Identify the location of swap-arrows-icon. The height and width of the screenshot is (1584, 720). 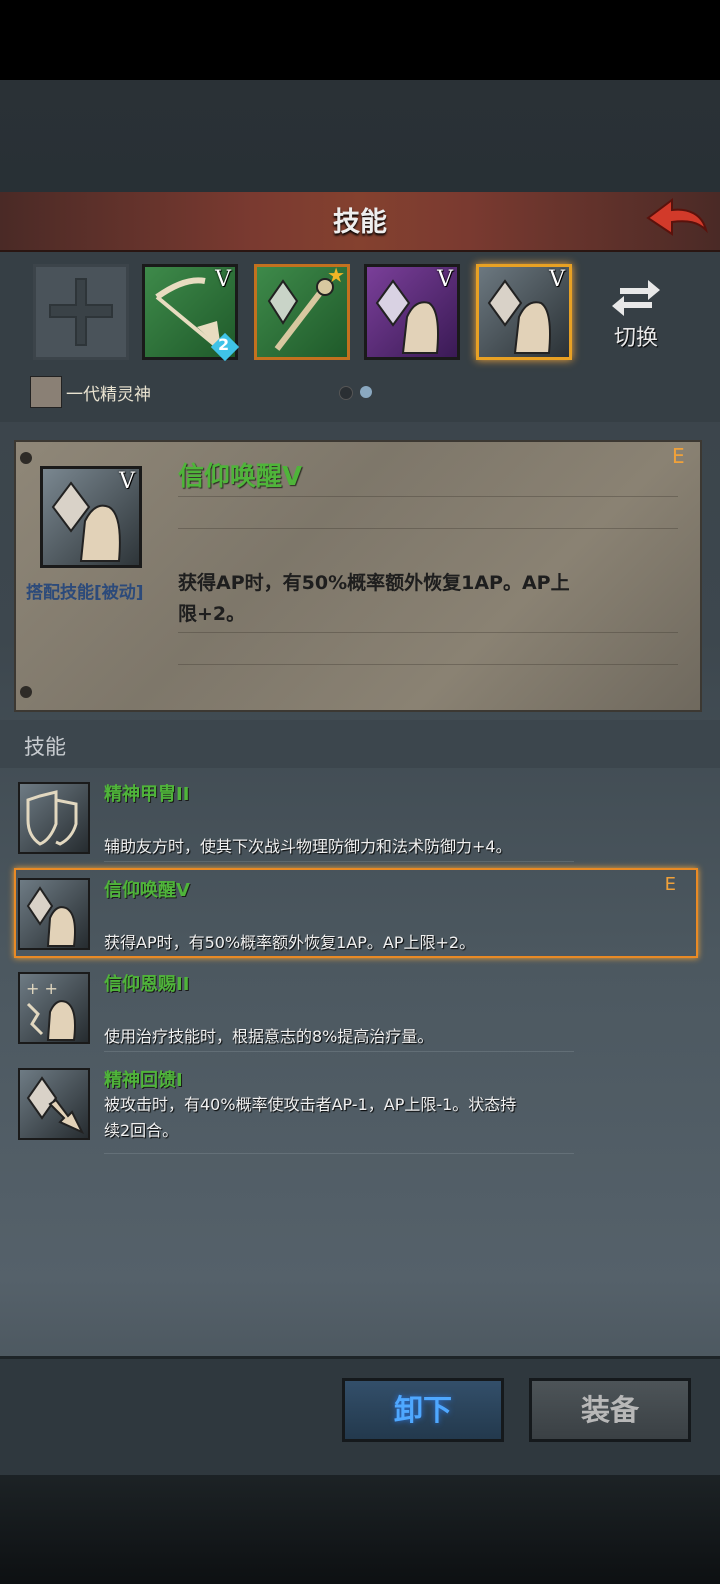
(636, 298).